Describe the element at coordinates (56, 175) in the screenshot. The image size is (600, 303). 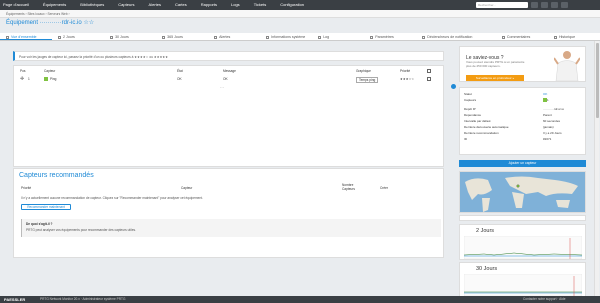
I see `recommended-title: Capteurs recommandés` at that location.